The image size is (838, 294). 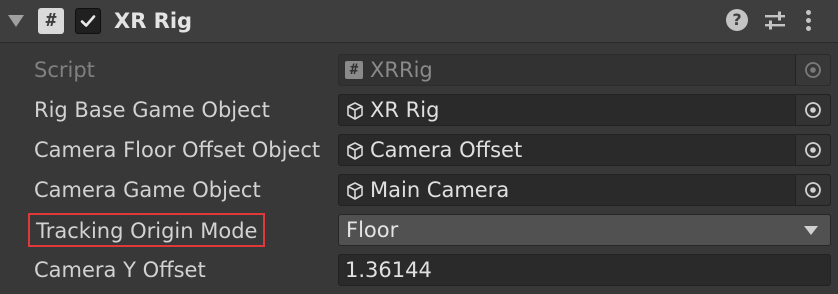 I want to click on field-row-script: Script # XRRig, so click(x=419, y=70).